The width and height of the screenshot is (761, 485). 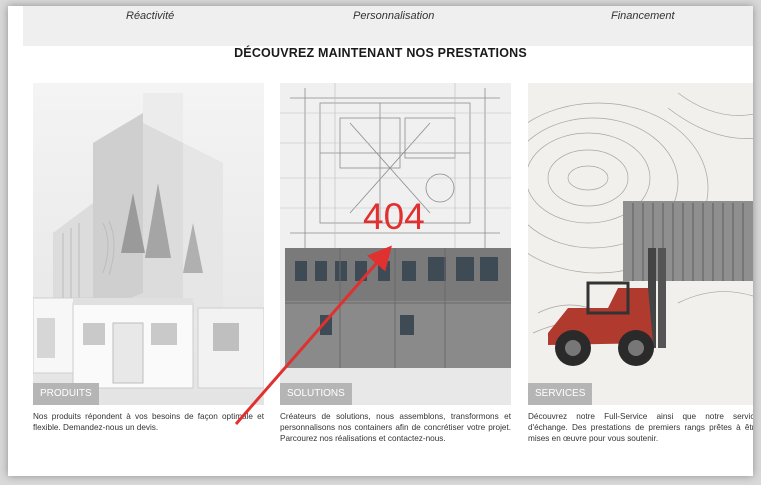 I want to click on feature-financement: Financement, so click(x=643, y=16).